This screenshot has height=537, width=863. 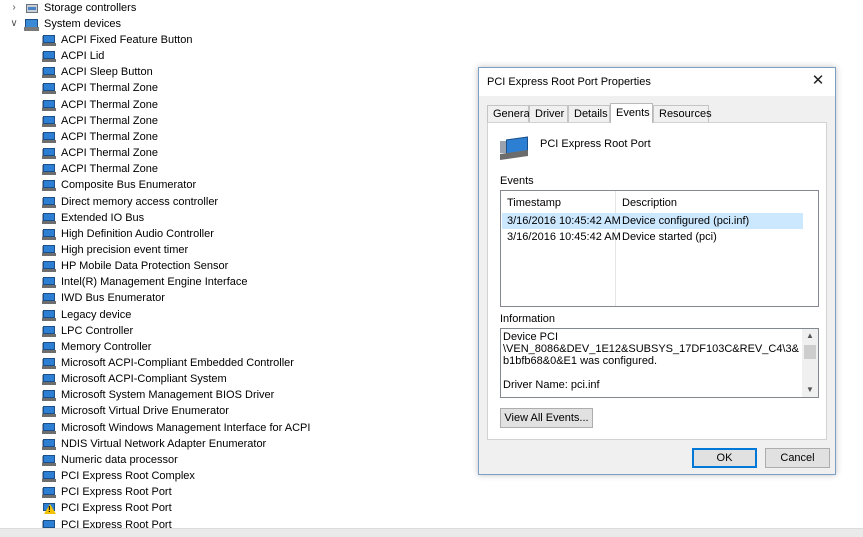 I want to click on scroll-down-icon: ▼, so click(x=810, y=390).